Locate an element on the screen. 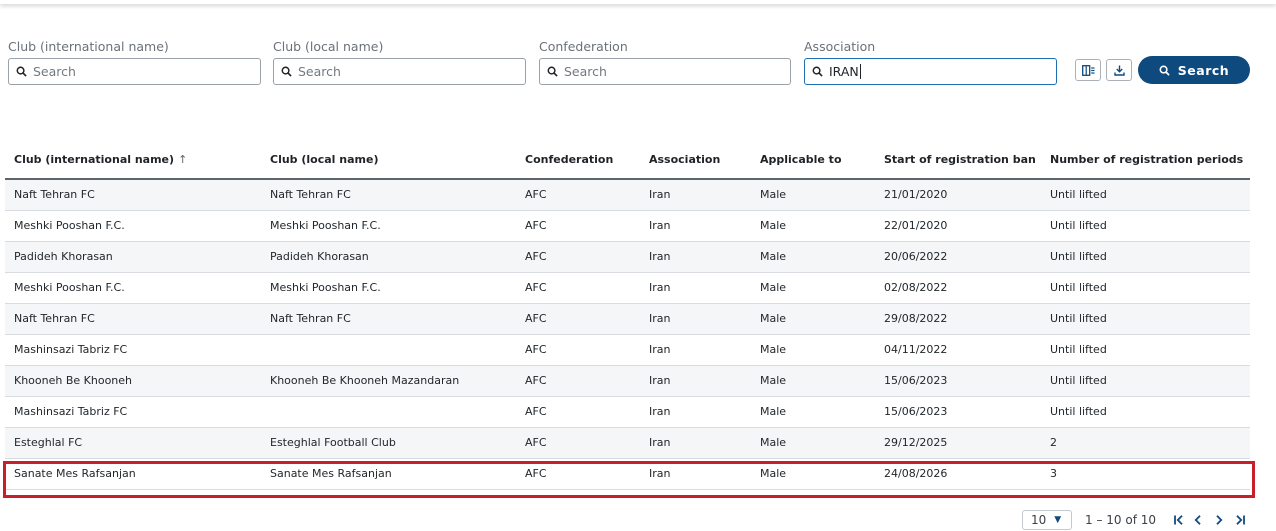 The image size is (1276, 531). cell-start-of-ban: 22/01/2020 is located at coordinates (958, 226).